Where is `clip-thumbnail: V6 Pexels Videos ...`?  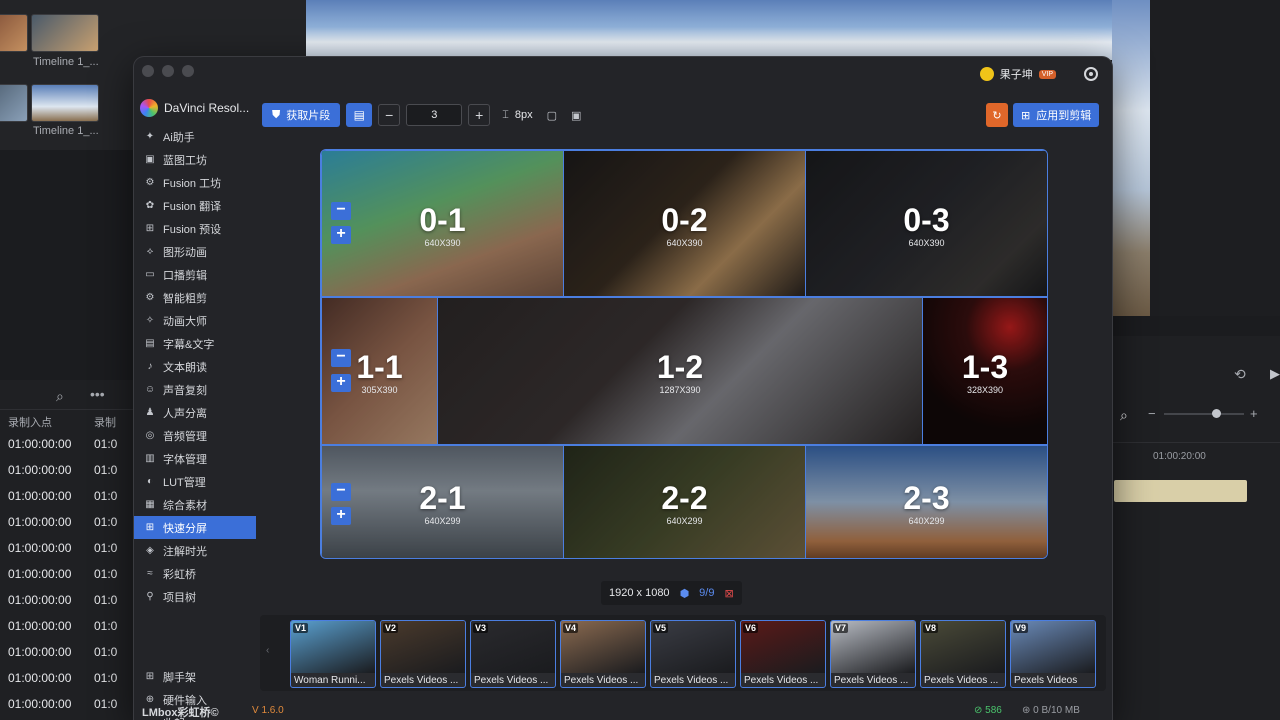
clip-thumbnail: V6 Pexels Videos ... is located at coordinates (783, 654).